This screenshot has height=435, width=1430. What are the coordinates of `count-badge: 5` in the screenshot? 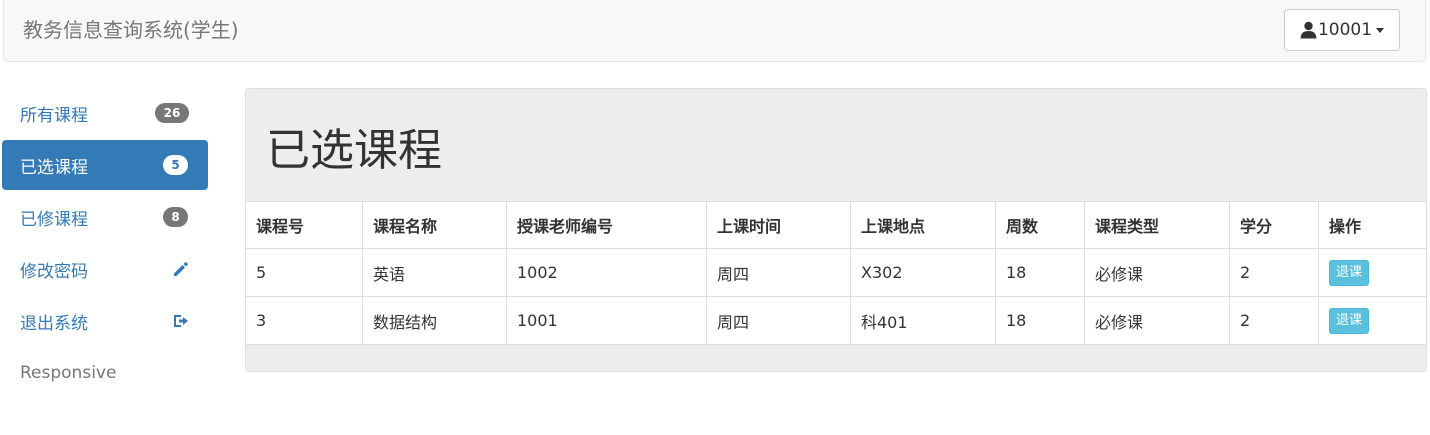 It's located at (175, 165).